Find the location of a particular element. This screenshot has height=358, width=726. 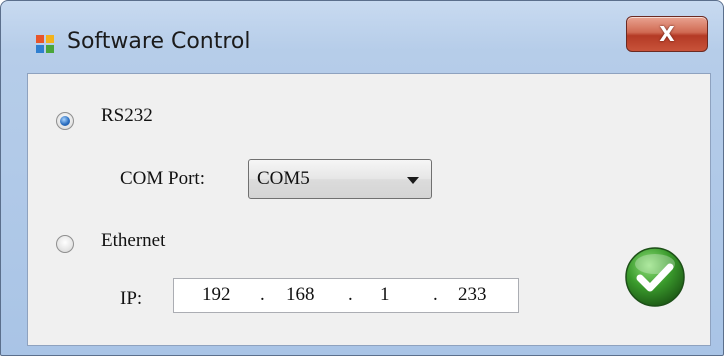

window-title: Software Control is located at coordinates (159, 41).